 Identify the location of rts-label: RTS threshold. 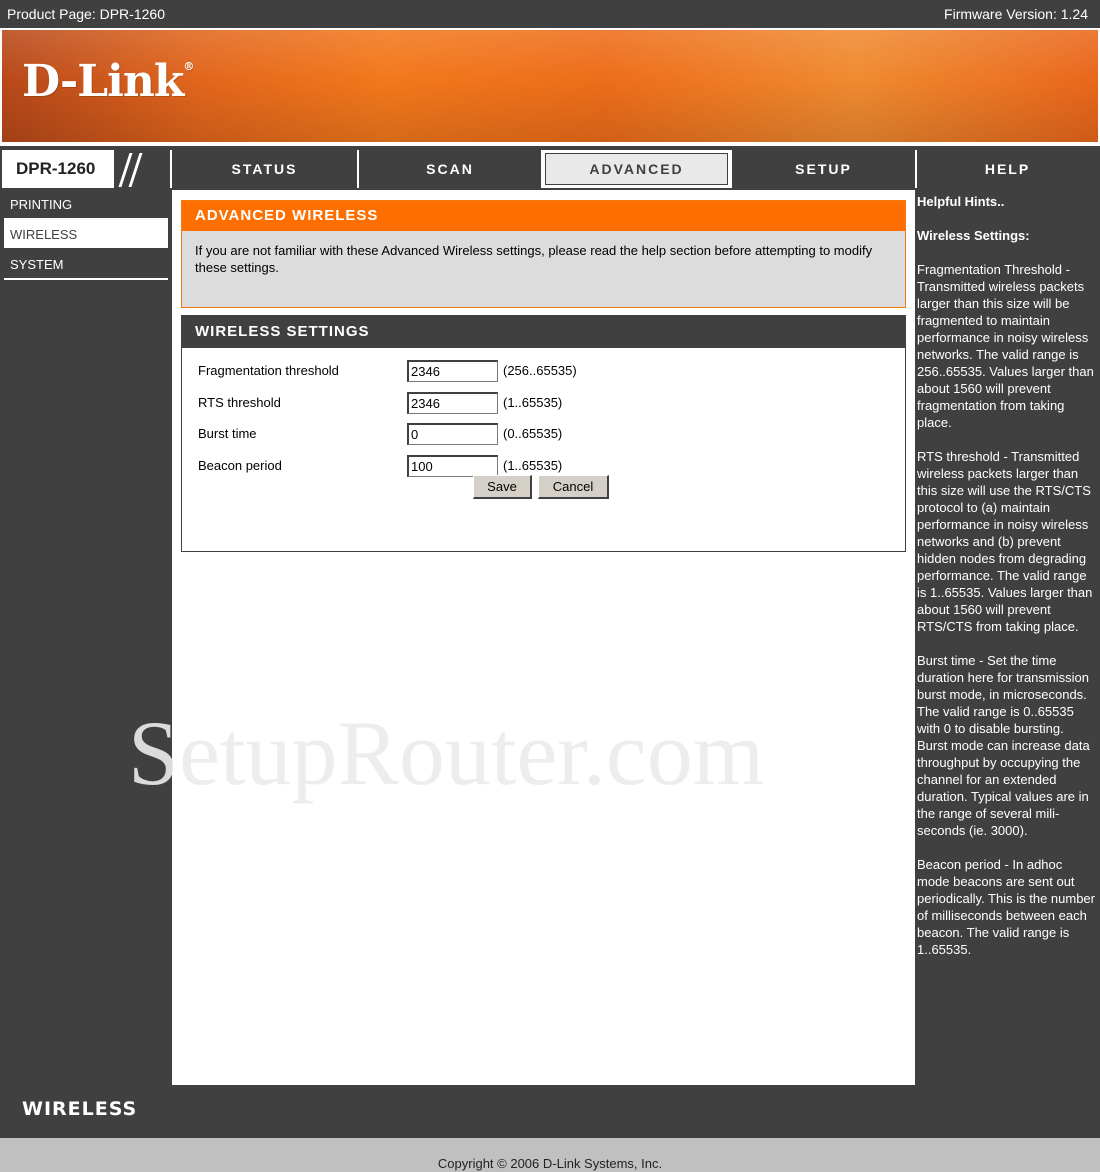
(239, 402).